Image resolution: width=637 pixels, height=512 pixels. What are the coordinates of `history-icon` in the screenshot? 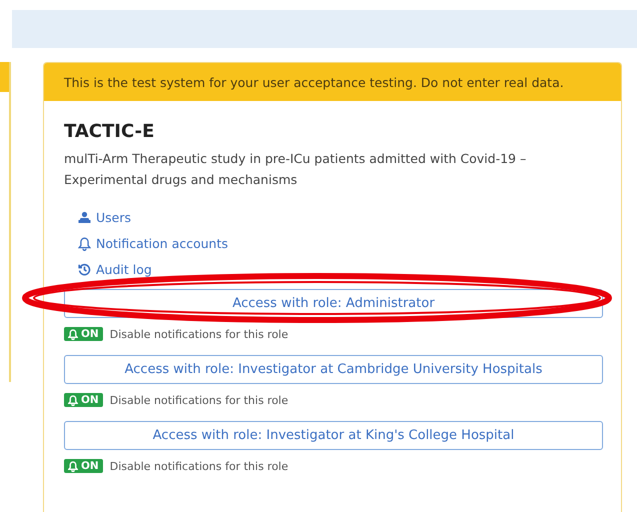 It's located at (84, 269).